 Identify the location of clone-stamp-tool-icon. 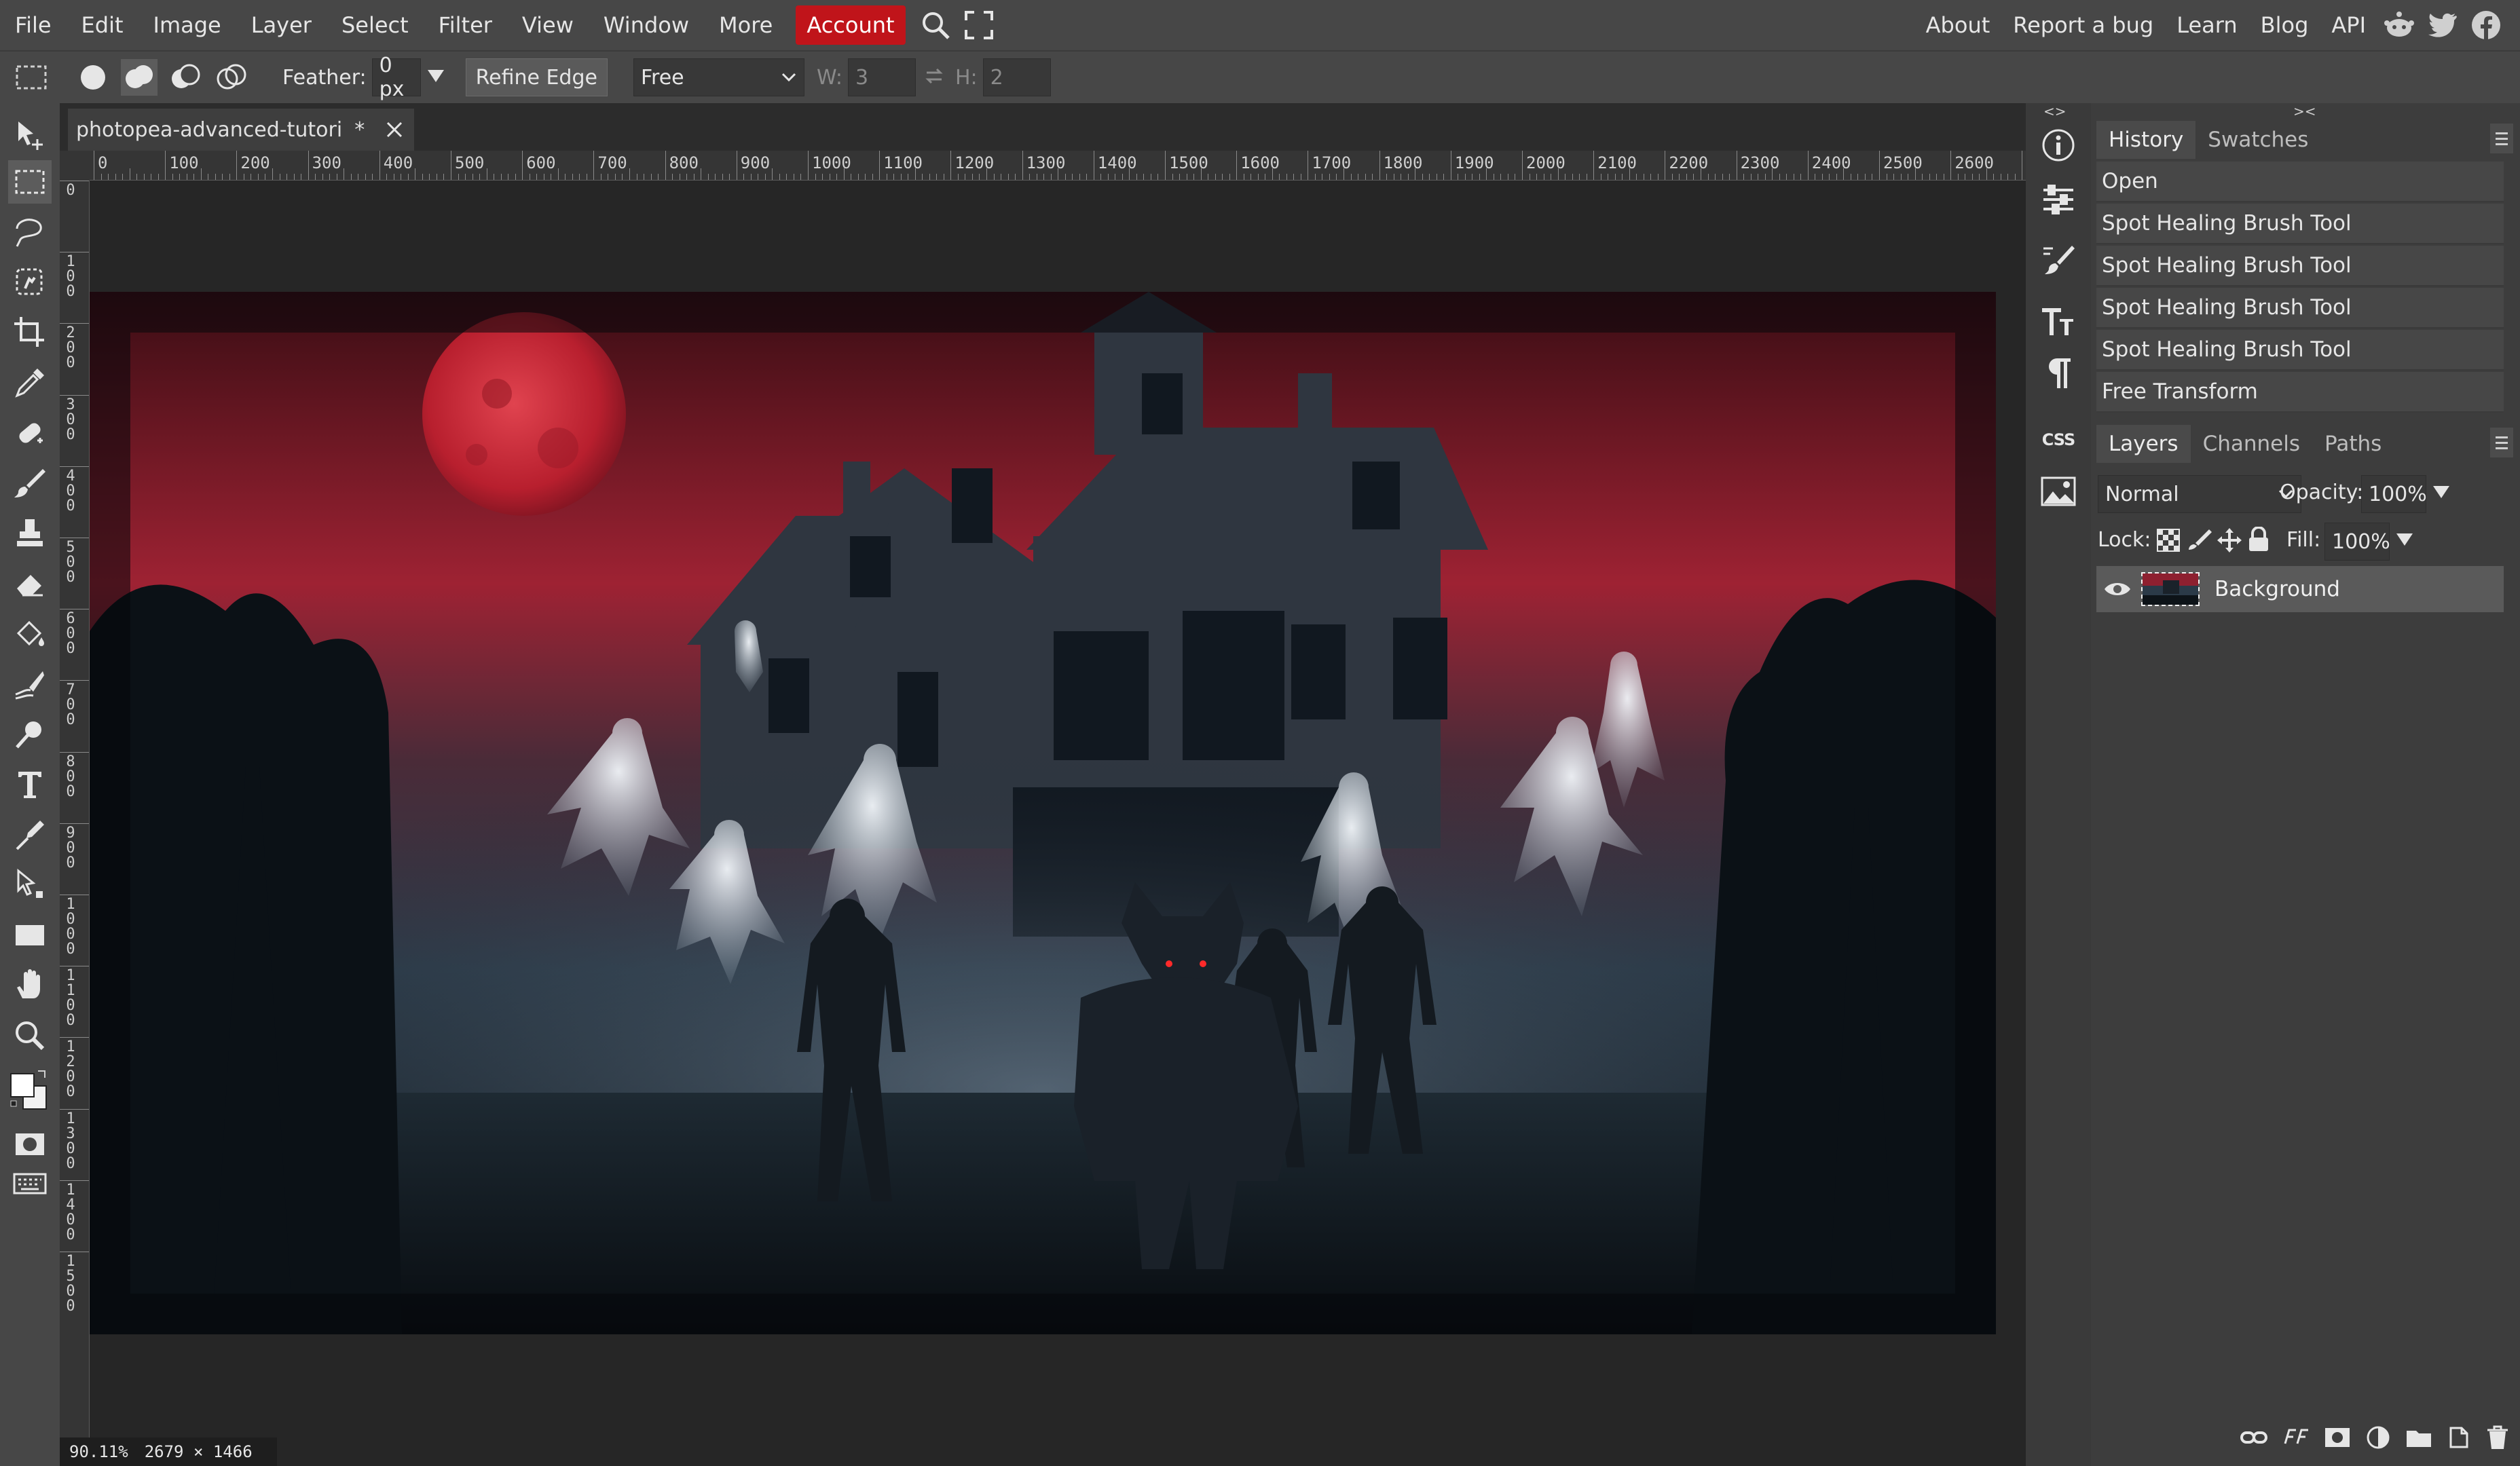
(30, 533).